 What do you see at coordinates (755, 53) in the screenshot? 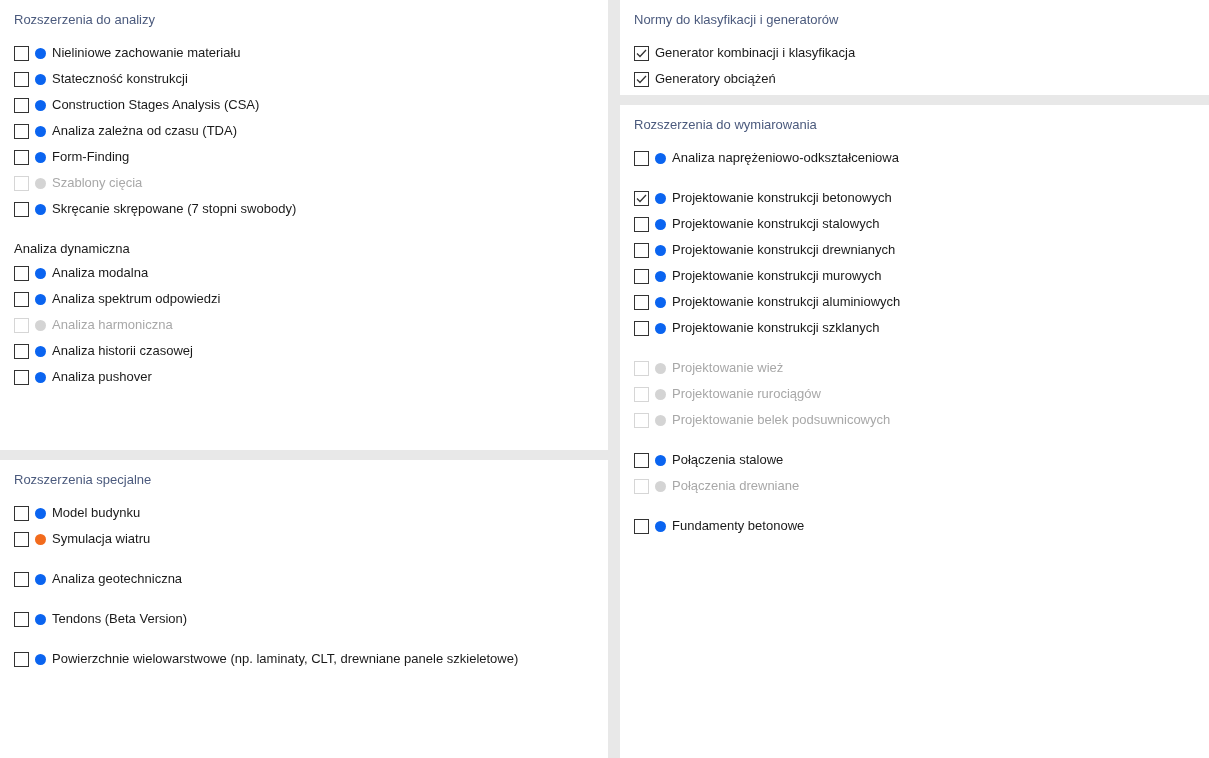
I see `option-label: Generator kombinacji i klasyfikacja` at bounding box center [755, 53].